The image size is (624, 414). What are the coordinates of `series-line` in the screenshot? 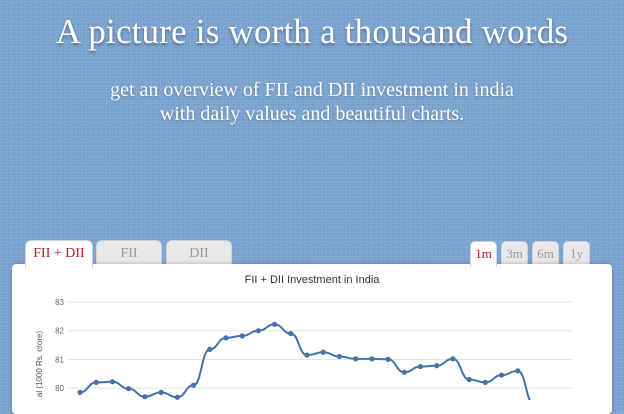 It's located at (305, 361).